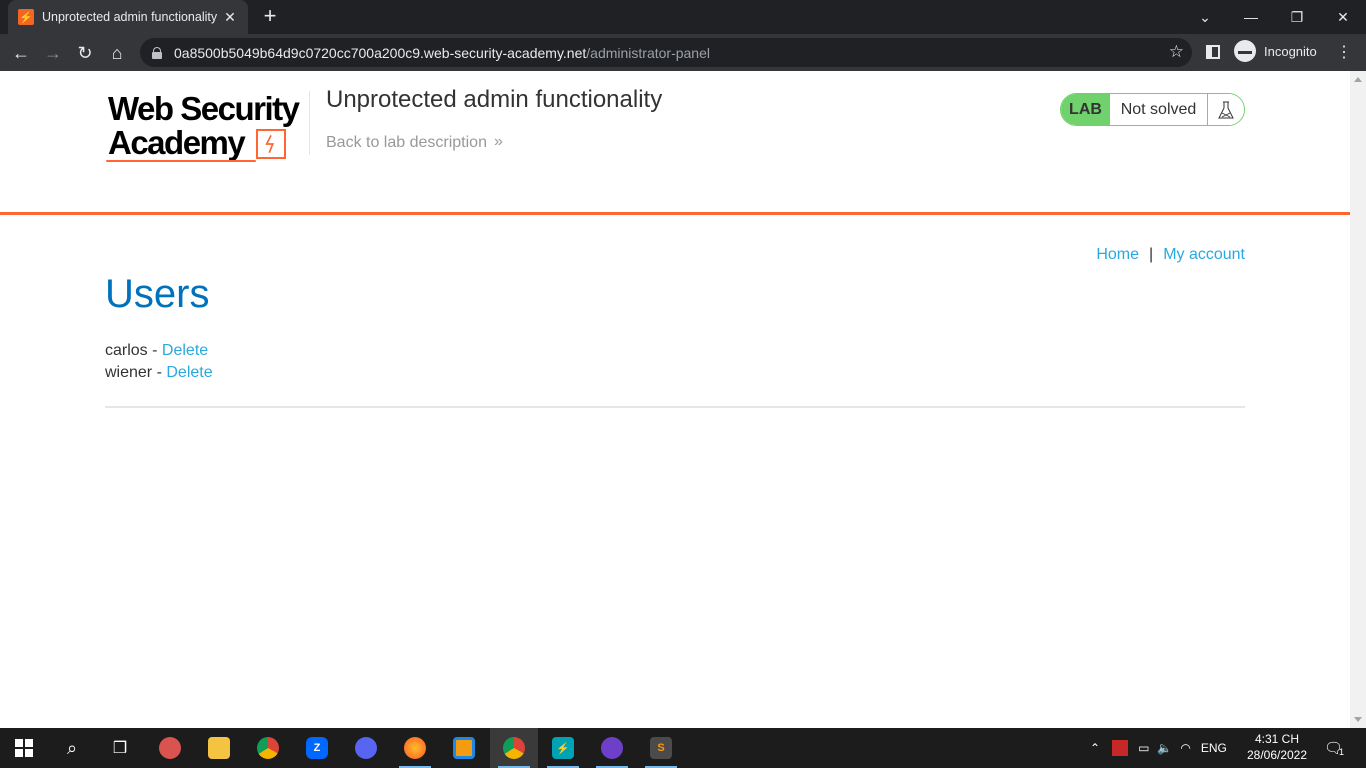 The width and height of the screenshot is (1366, 768). What do you see at coordinates (563, 748) in the screenshot?
I see `burp-icon: ⚡` at bounding box center [563, 748].